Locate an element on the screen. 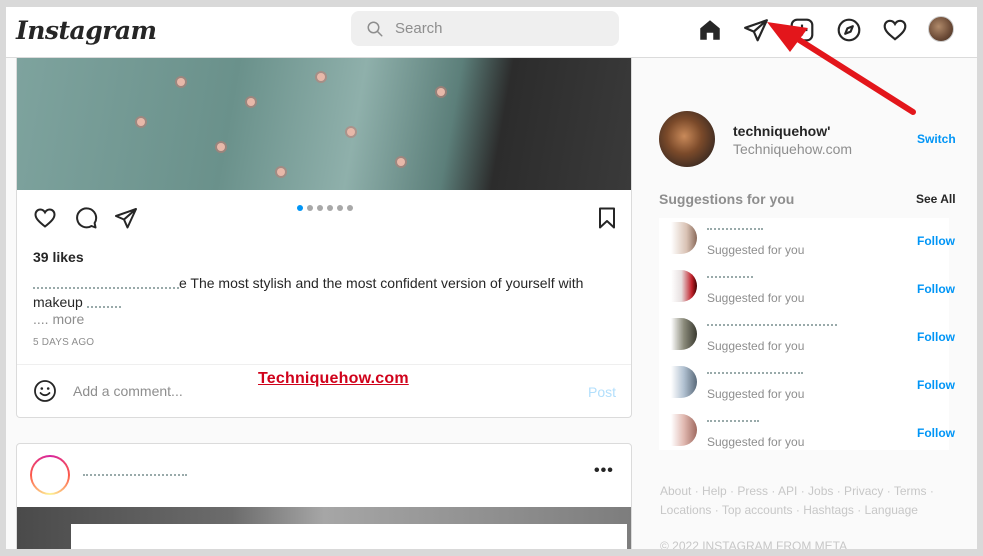 The image size is (983, 556). comment-icon is located at coordinates (86, 218).